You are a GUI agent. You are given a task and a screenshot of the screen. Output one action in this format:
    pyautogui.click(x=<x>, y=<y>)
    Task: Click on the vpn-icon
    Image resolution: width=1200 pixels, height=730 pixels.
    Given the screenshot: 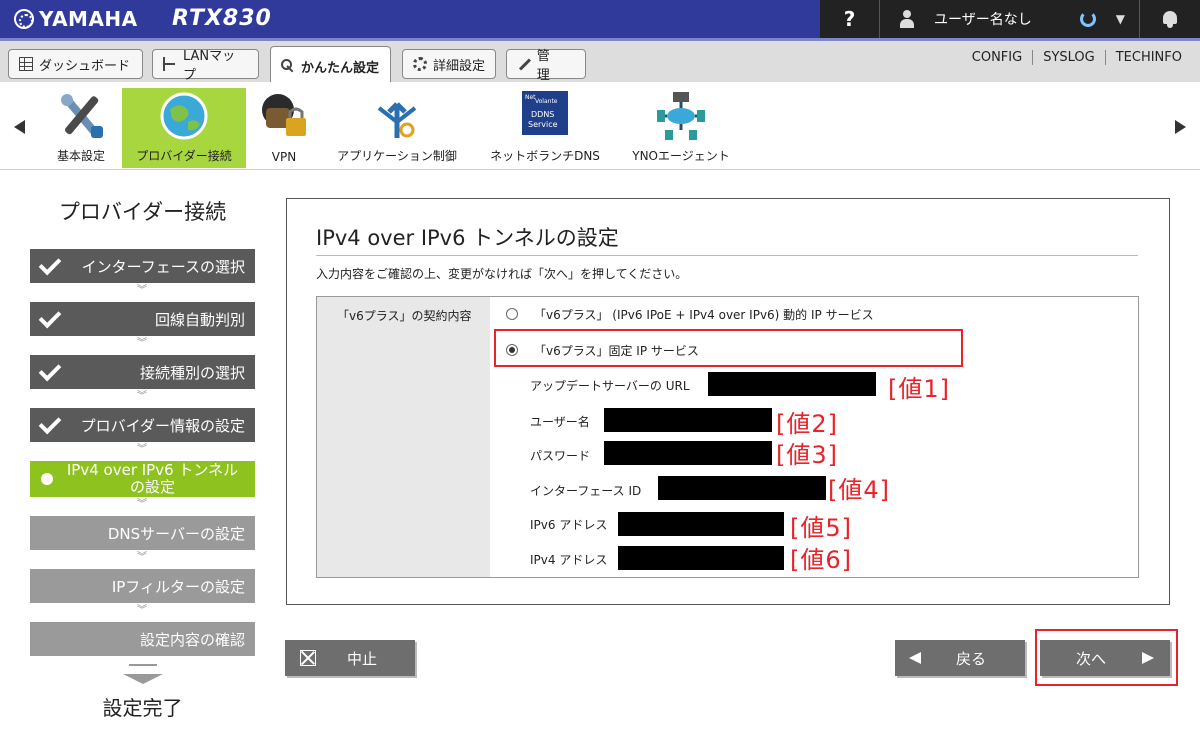 What is the action you would take?
    pyautogui.click(x=284, y=115)
    